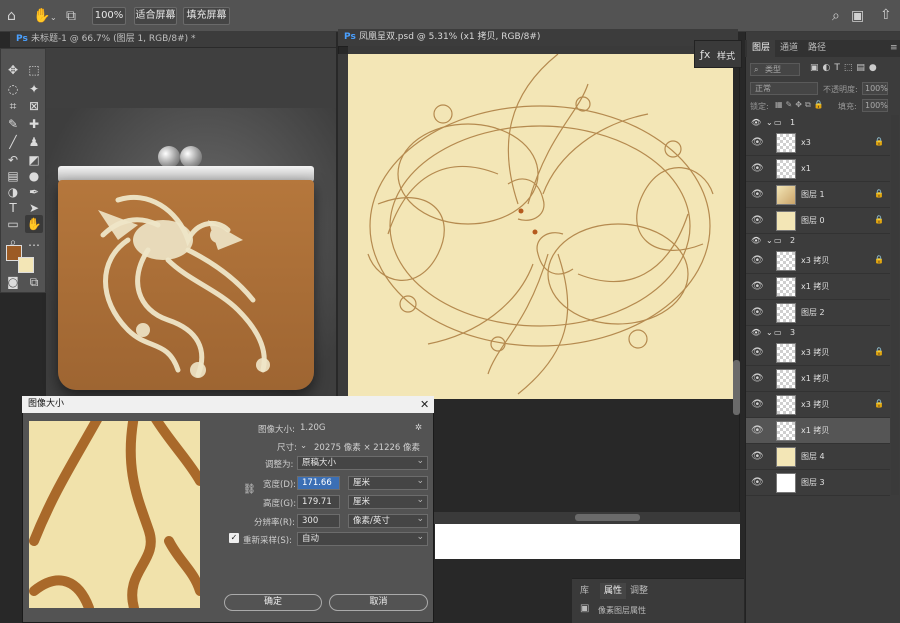 This screenshot has width=900, height=623. Describe the element at coordinates (26, 265) in the screenshot. I see `background-color-swatch` at that location.